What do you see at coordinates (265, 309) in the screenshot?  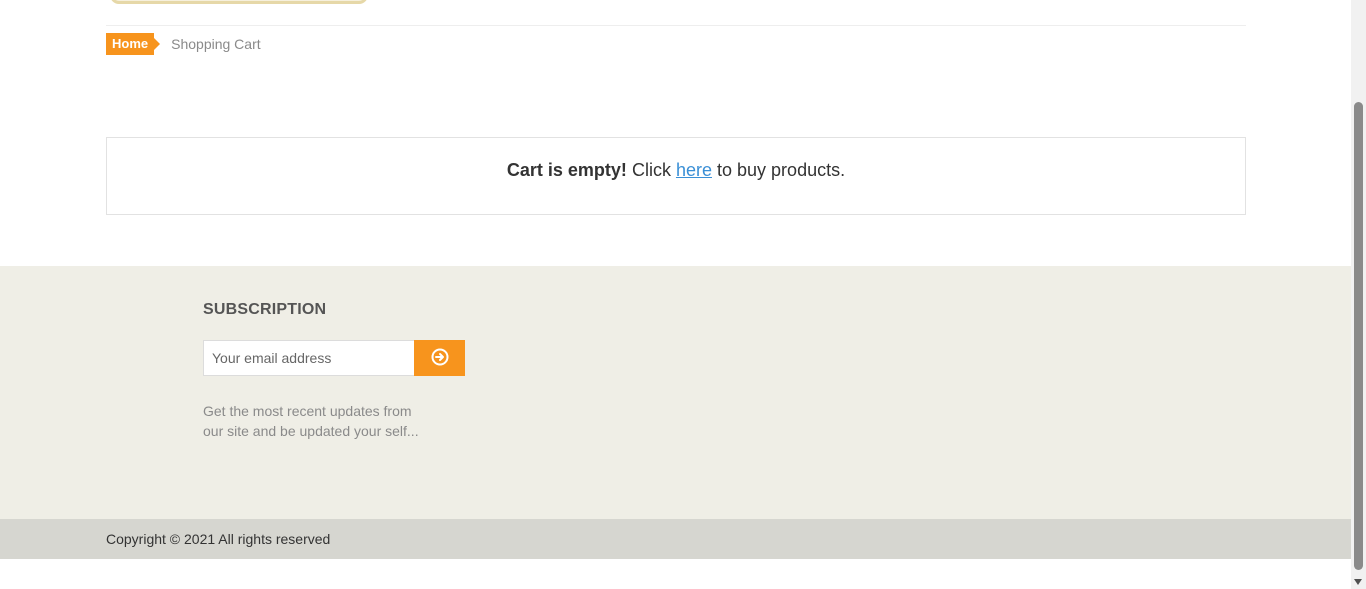 I see `subscription-title: SUBSCRIPTION` at bounding box center [265, 309].